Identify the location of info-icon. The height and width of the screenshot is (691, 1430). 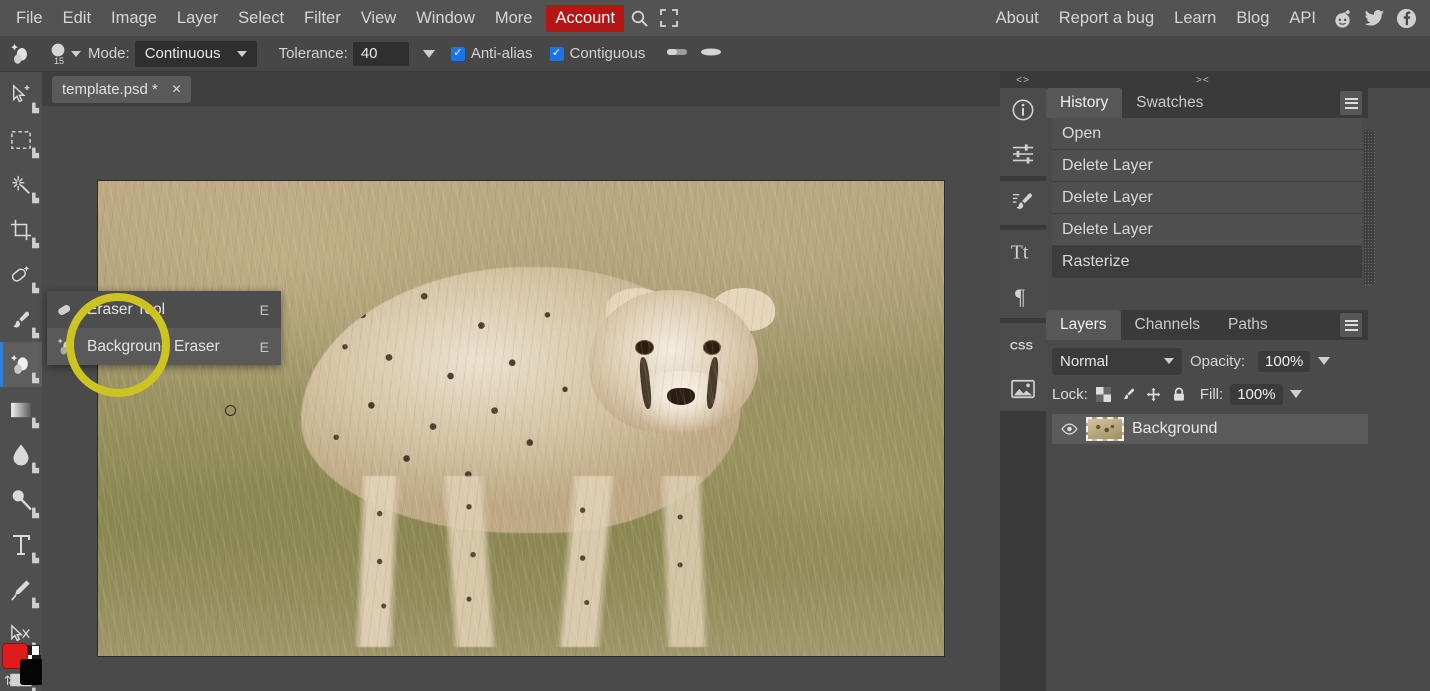
(1023, 110).